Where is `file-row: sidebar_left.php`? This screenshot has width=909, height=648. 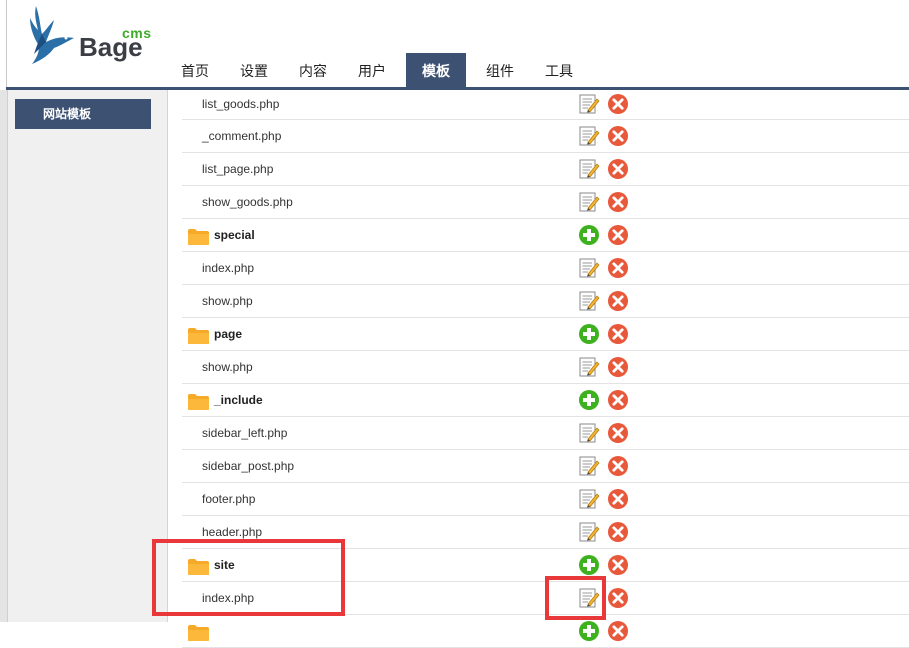
file-row: sidebar_left.php is located at coordinates (545, 433).